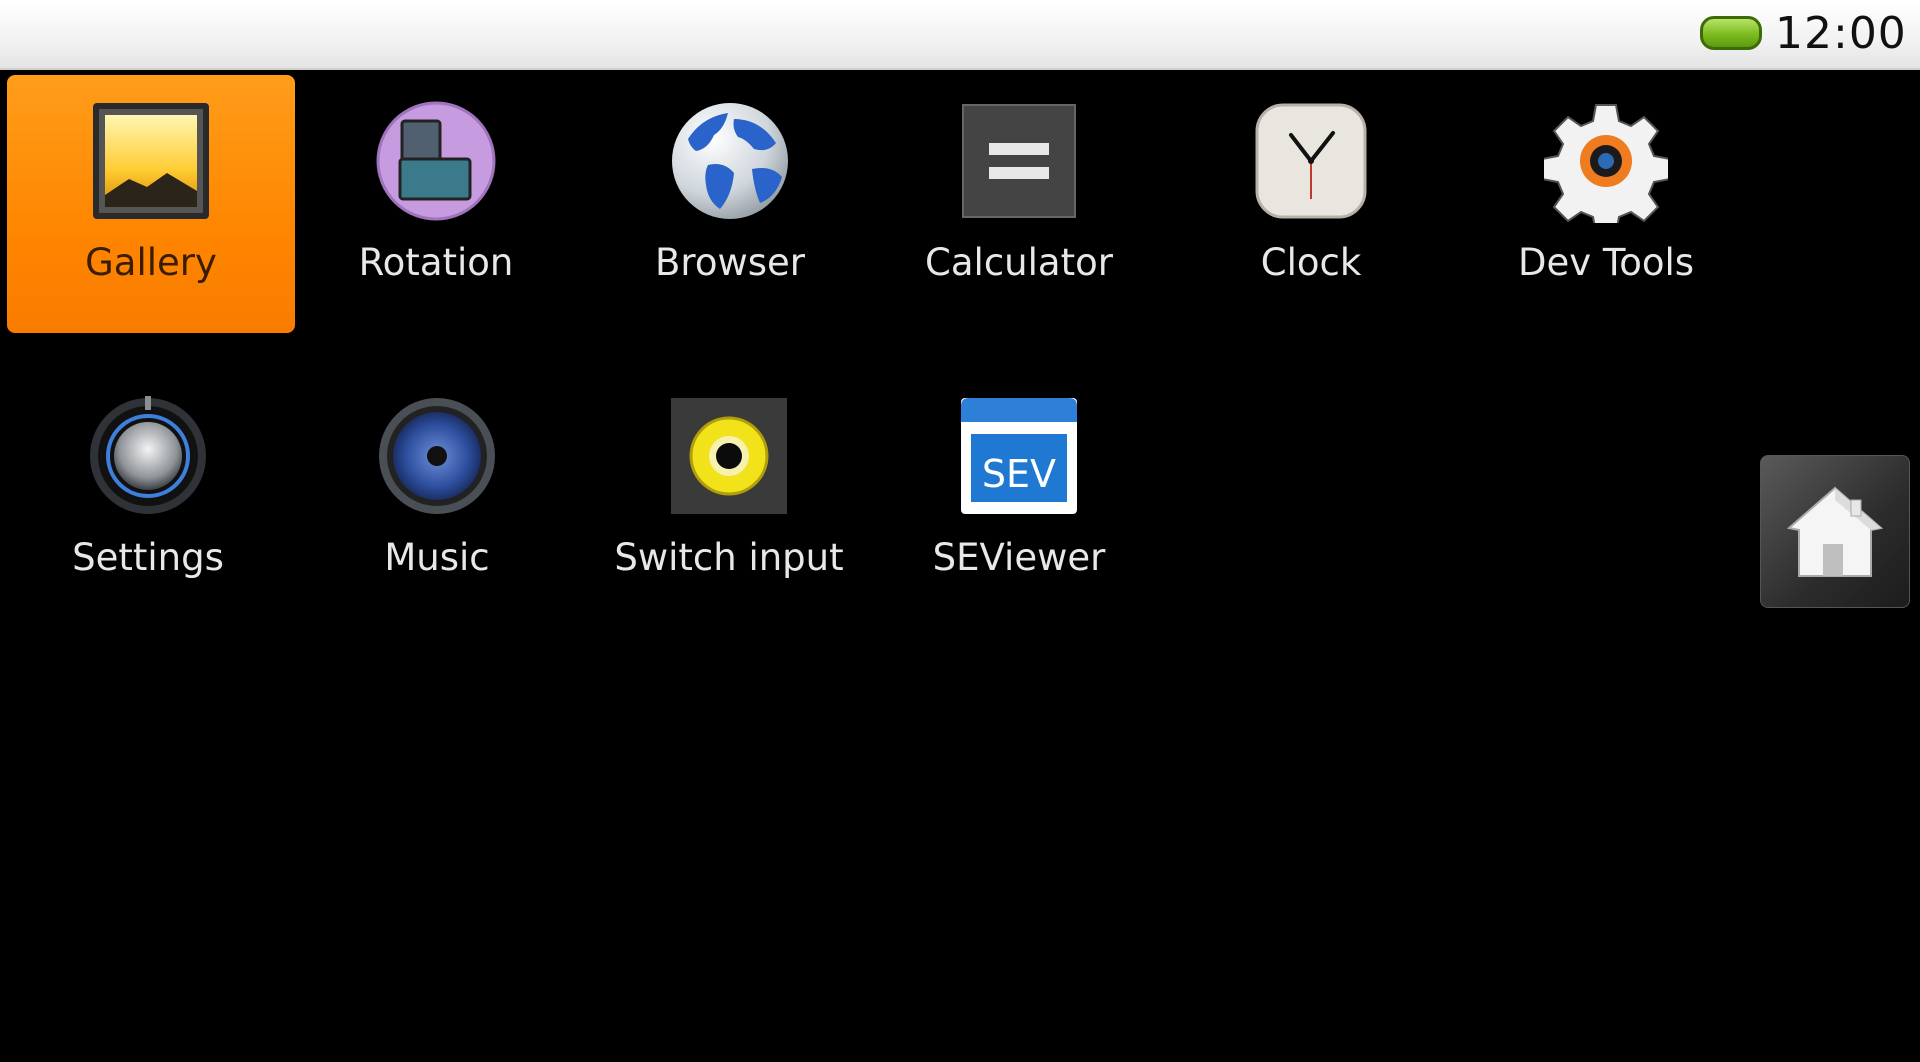 Image resolution: width=1920 pixels, height=1062 pixels. What do you see at coordinates (437, 557) in the screenshot?
I see `app-label: Music` at bounding box center [437, 557].